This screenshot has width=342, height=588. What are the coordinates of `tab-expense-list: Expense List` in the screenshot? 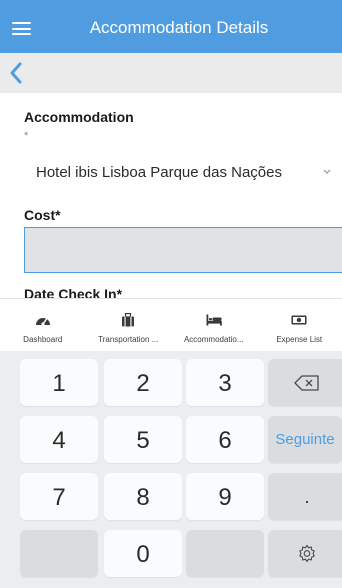 It's located at (299, 325).